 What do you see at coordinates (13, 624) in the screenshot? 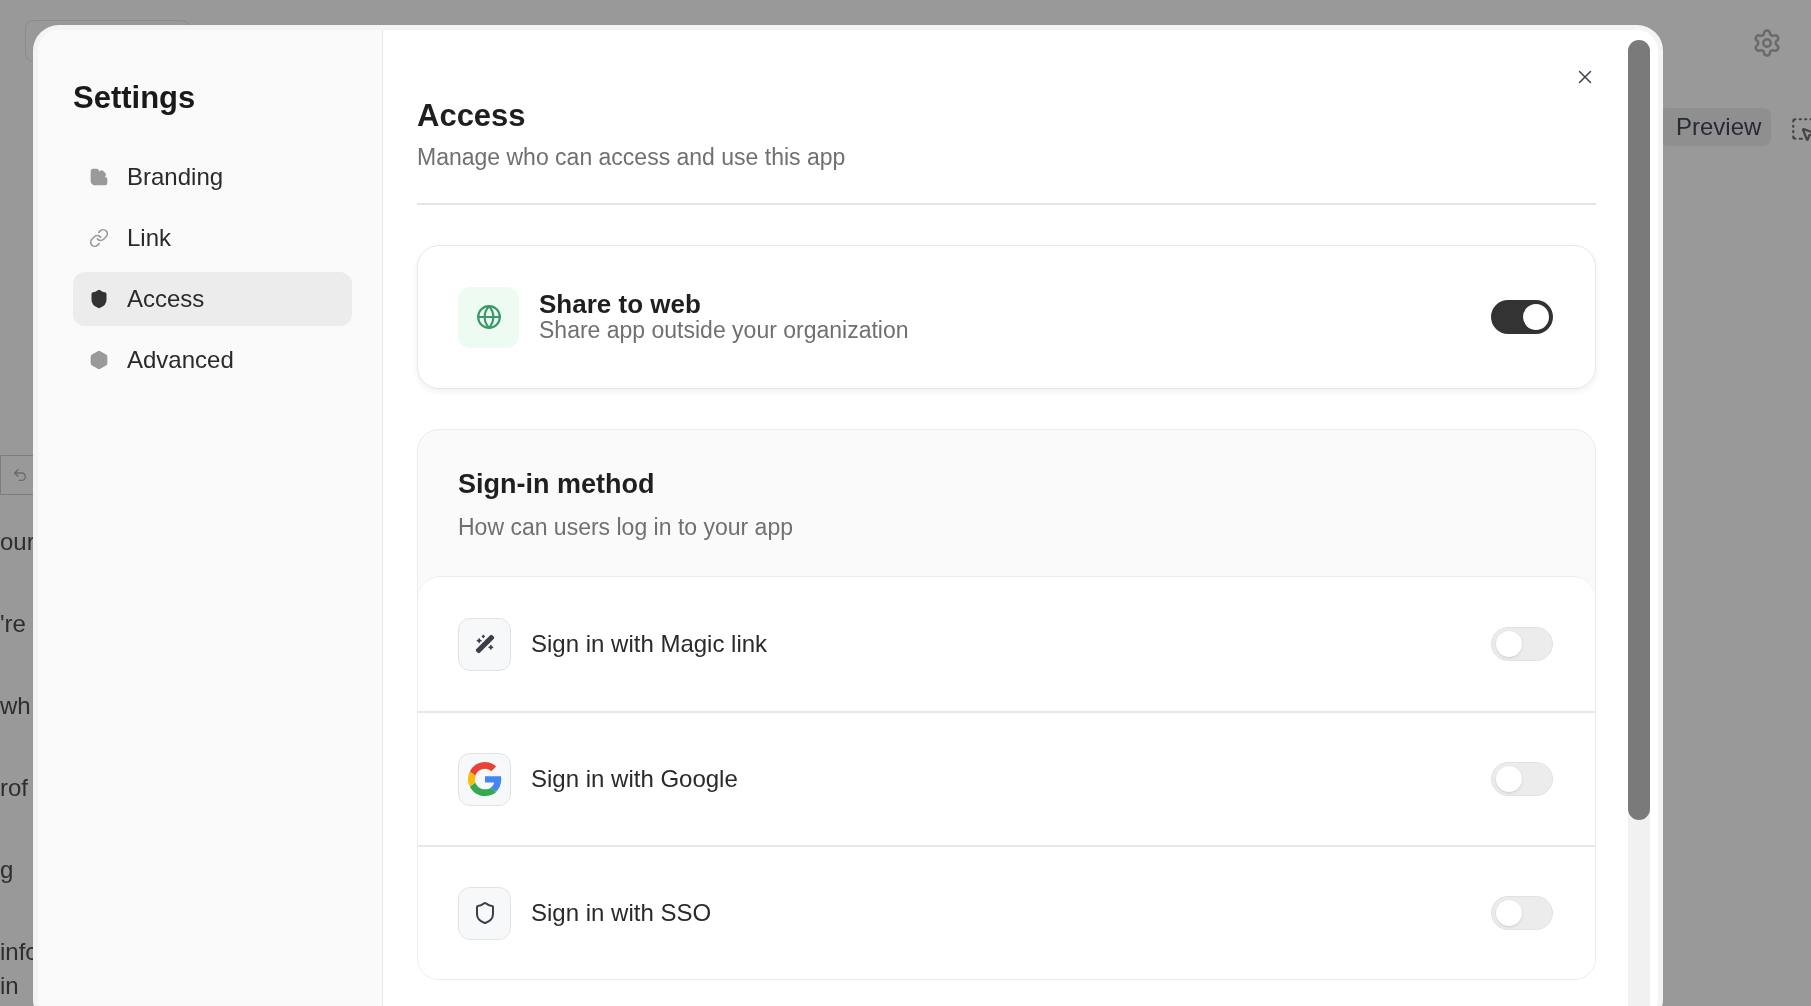
I see `background-text: 're` at bounding box center [13, 624].